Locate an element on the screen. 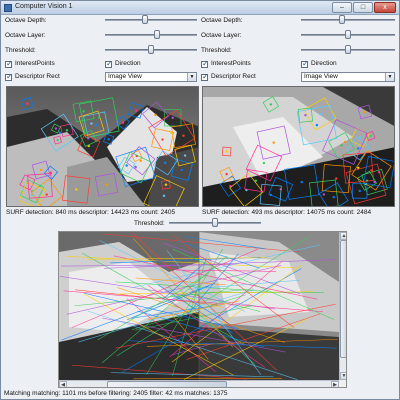 The height and width of the screenshot is (400, 400). left-interest-points-checkbox: ✓ is located at coordinates (9, 63).